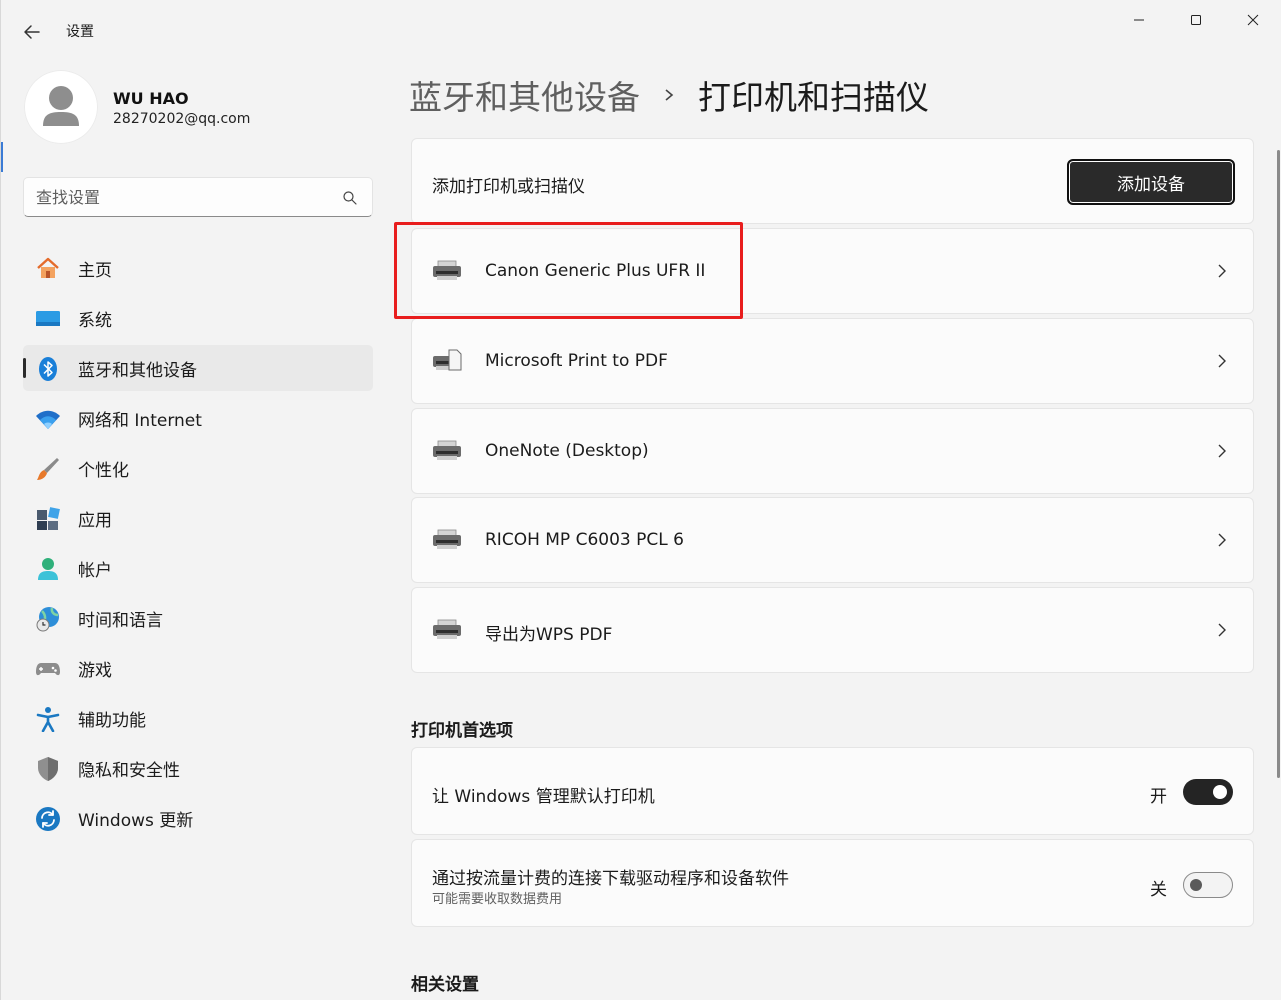  Describe the element at coordinates (48, 569) in the screenshot. I see `account-icon` at that location.